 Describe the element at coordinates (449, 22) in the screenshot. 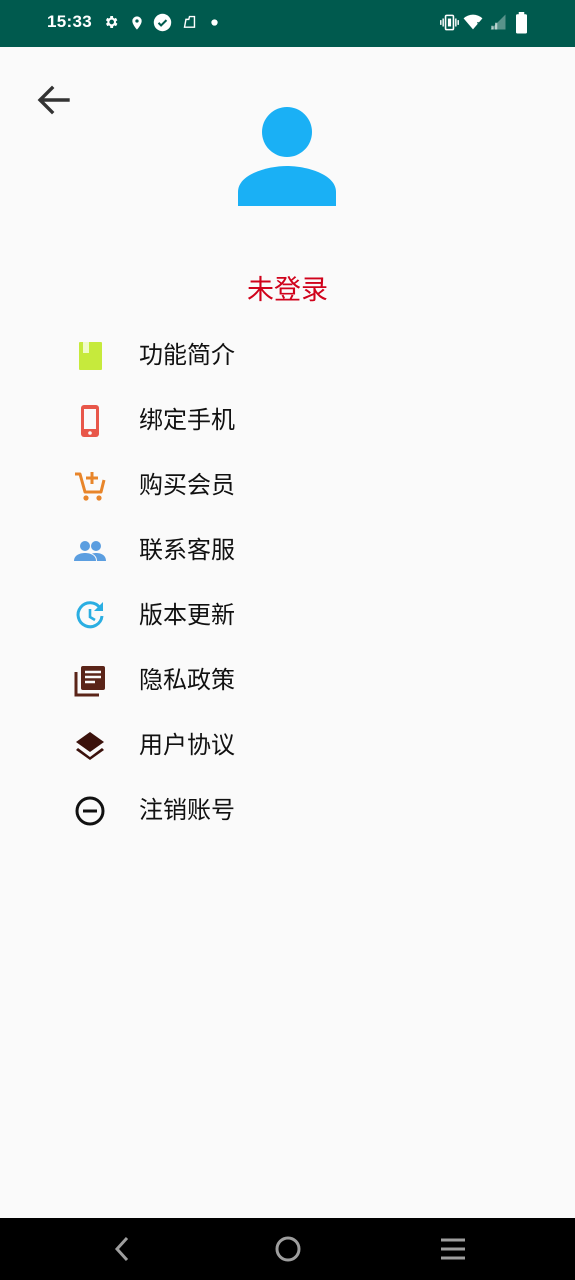

I see `vibrate-icon` at that location.